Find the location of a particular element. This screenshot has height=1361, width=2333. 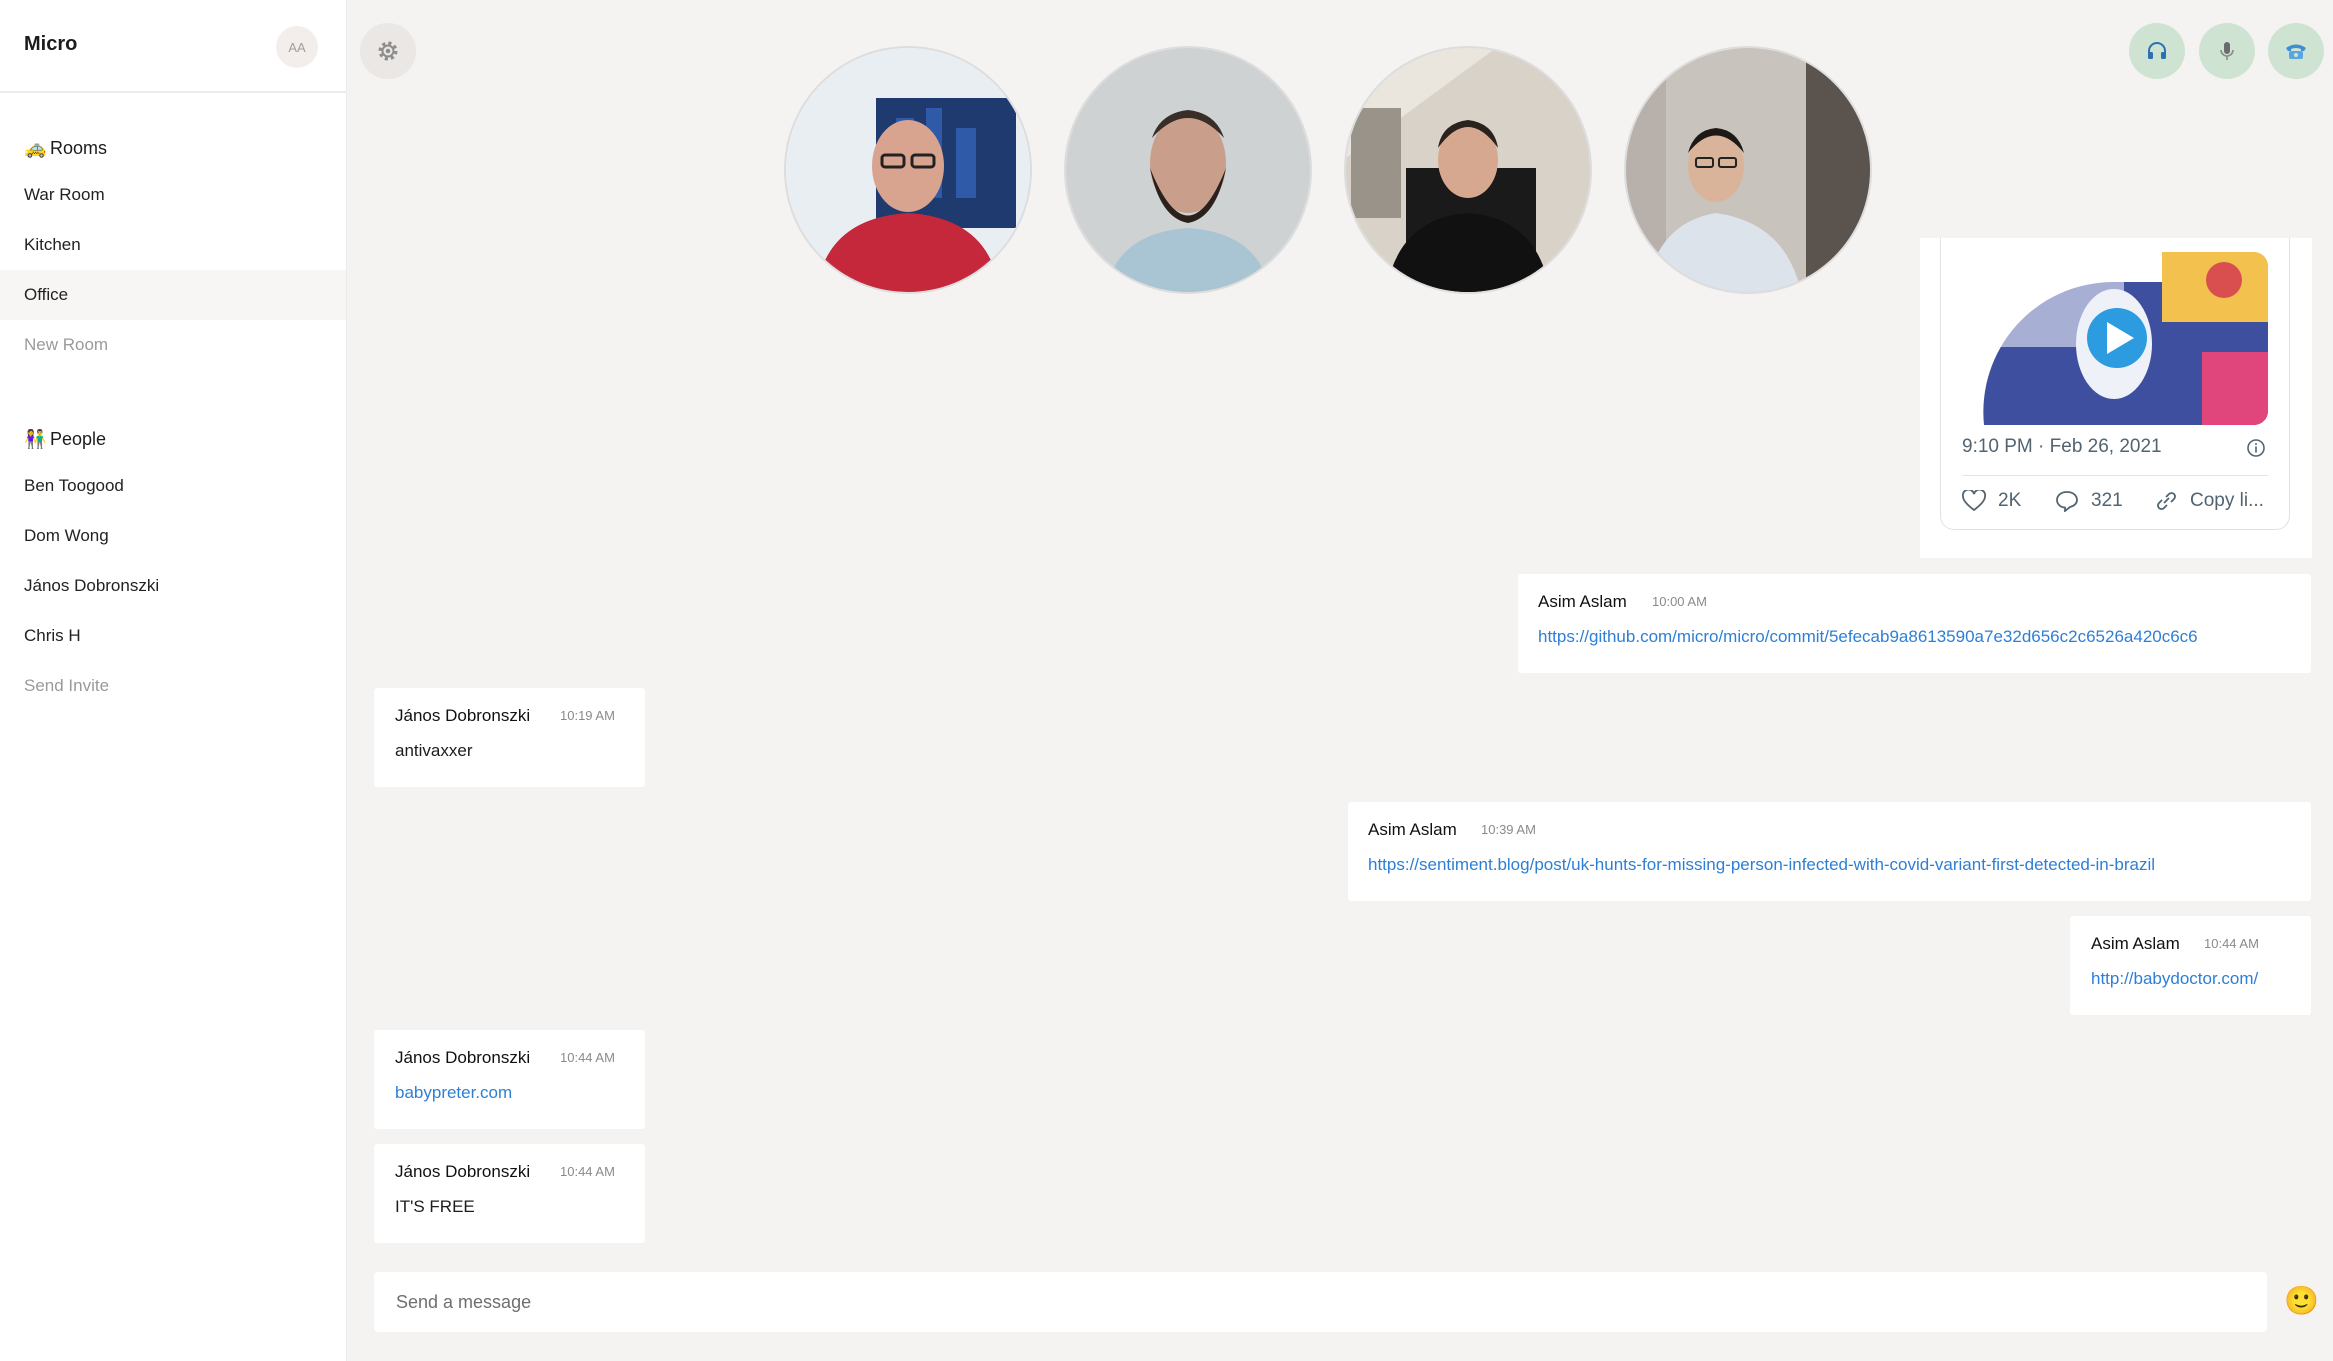

phone-button is located at coordinates (2296, 51).